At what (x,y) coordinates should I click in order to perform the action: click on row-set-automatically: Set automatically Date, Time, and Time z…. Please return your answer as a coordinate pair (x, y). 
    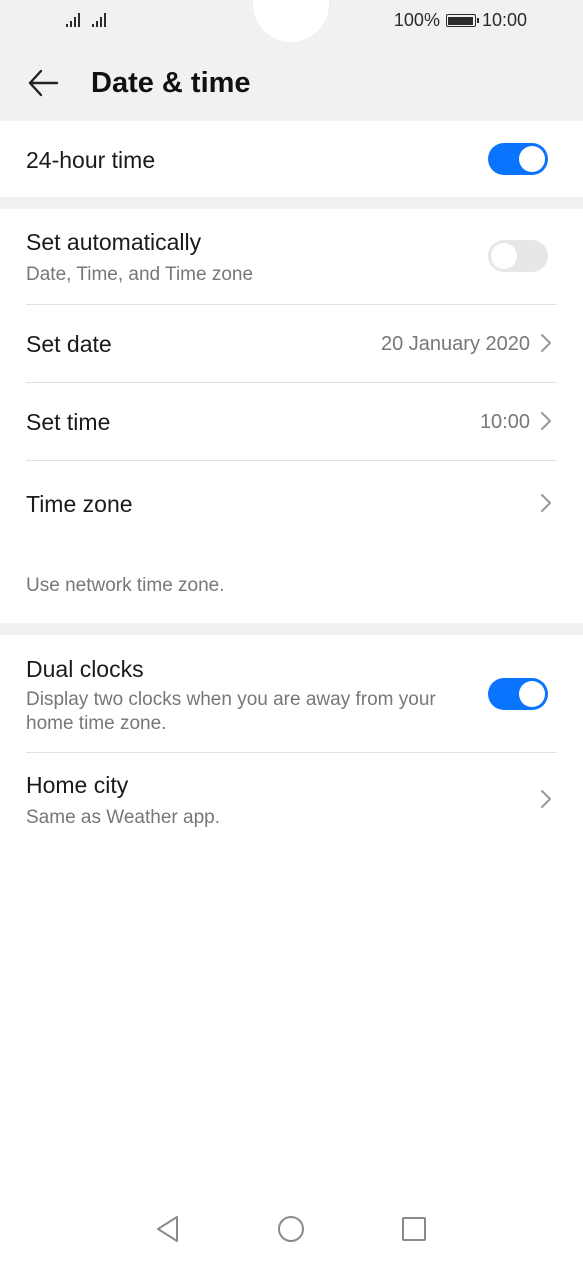
    Looking at the image, I should click on (291, 256).